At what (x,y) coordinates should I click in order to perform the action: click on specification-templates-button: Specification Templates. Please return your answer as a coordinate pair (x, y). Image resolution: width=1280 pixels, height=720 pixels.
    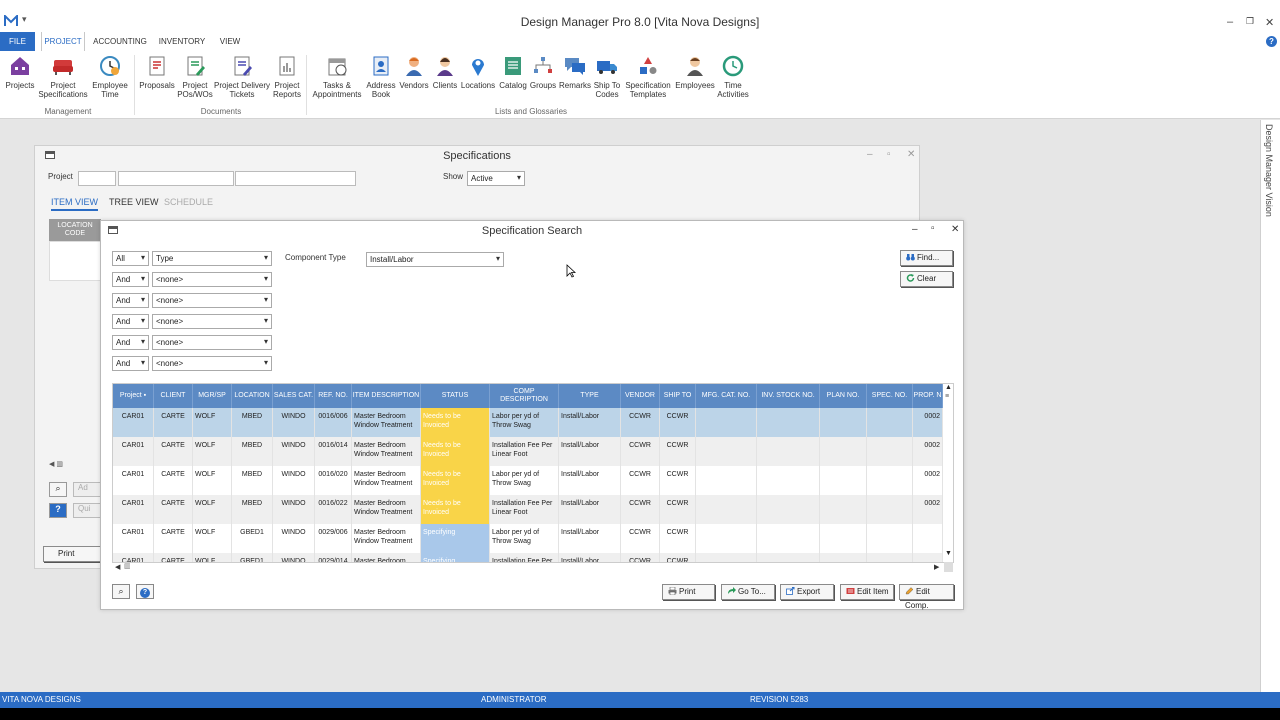
    Looking at the image, I should click on (648, 76).